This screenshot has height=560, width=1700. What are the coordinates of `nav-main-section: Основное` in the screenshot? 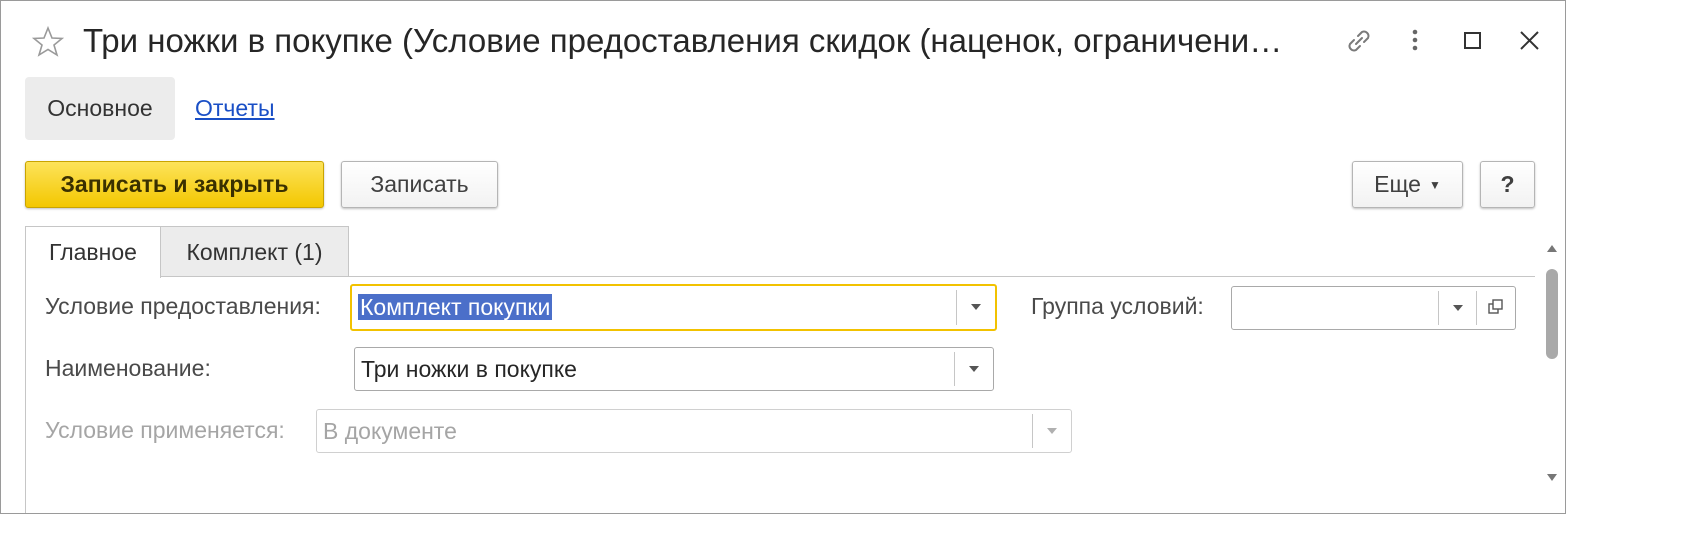 It's located at (100, 108).